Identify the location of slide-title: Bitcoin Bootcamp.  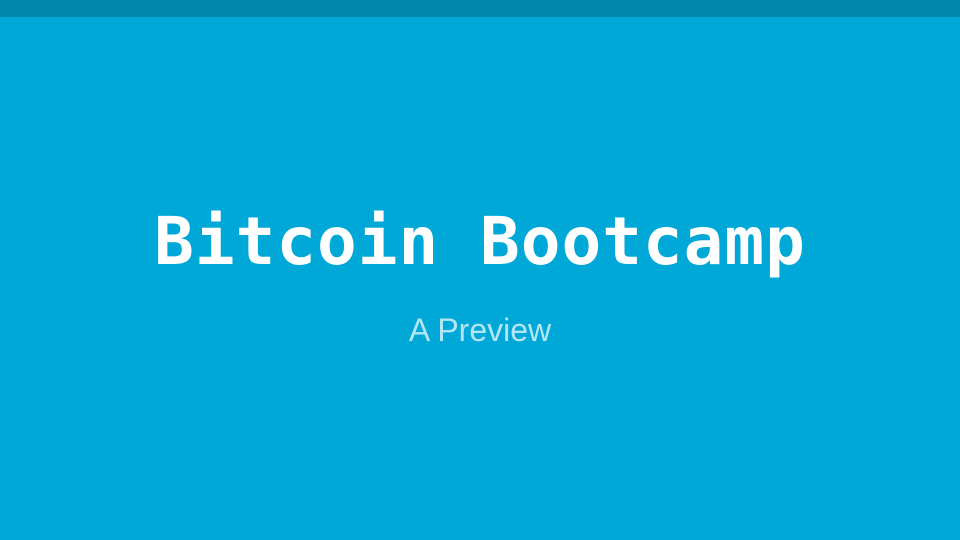
(480, 241).